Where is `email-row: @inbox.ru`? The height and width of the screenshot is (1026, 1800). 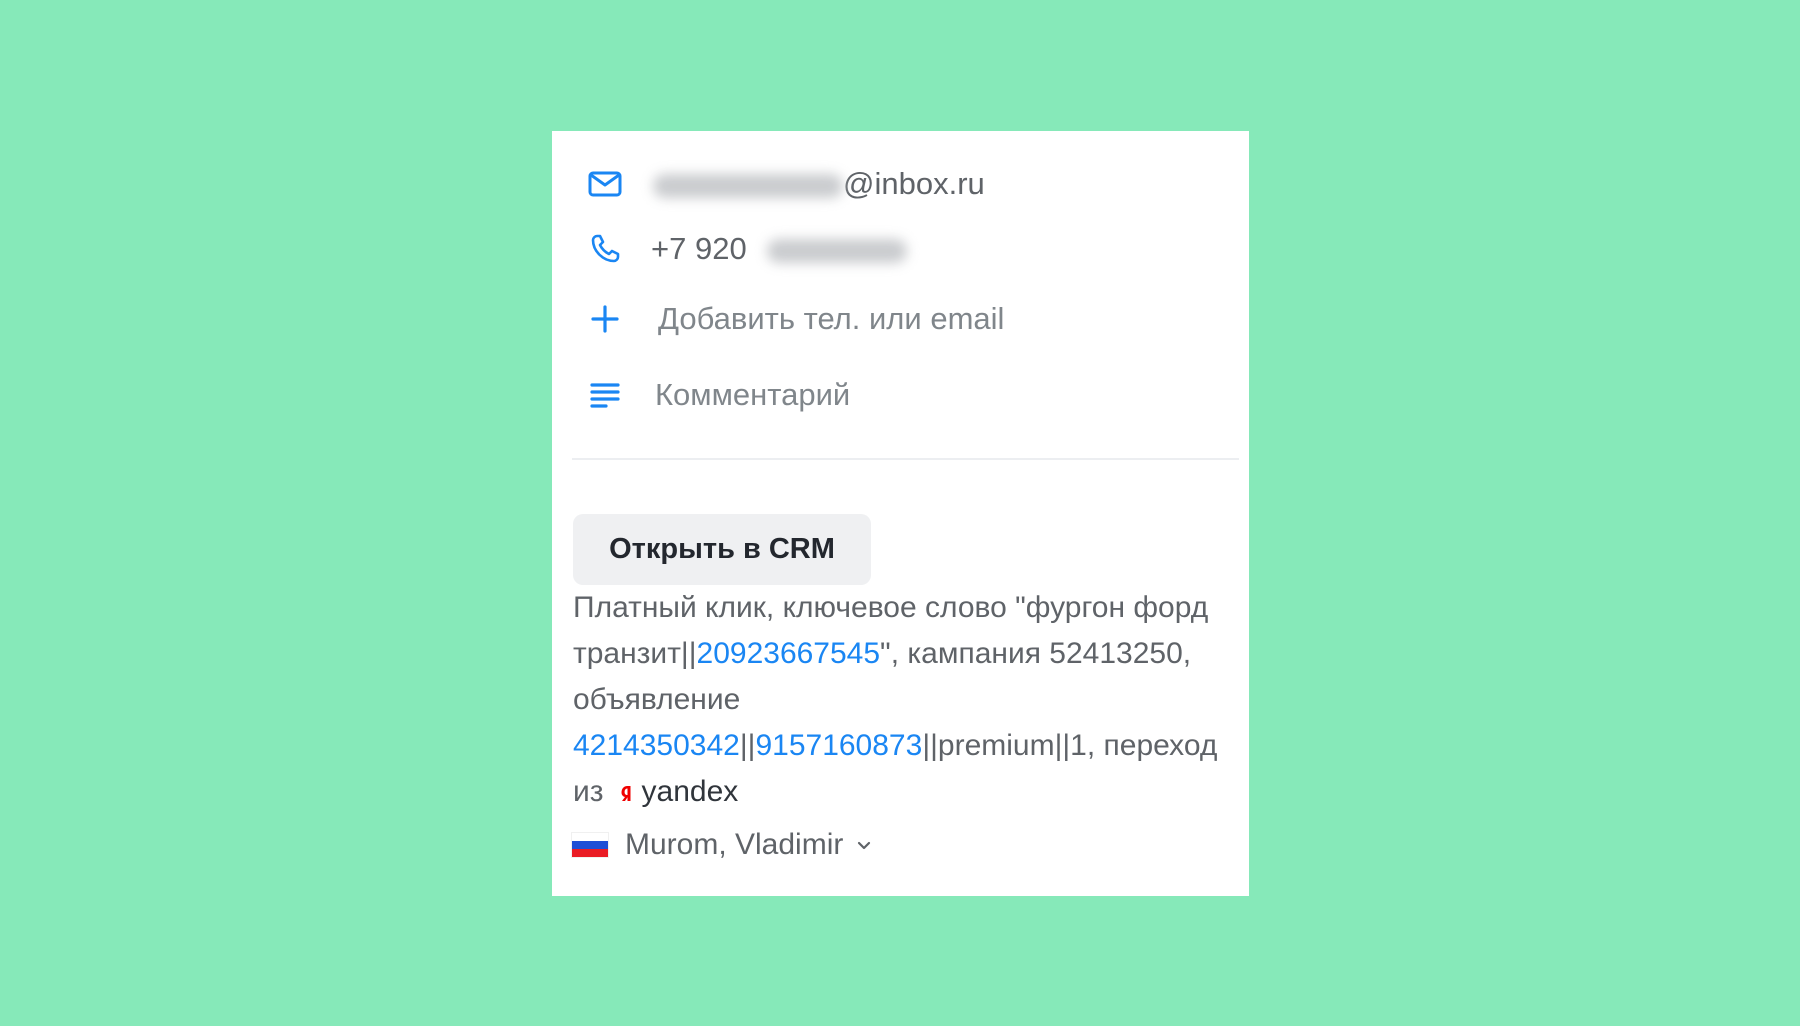 email-row: @inbox.ru is located at coordinates (900, 184).